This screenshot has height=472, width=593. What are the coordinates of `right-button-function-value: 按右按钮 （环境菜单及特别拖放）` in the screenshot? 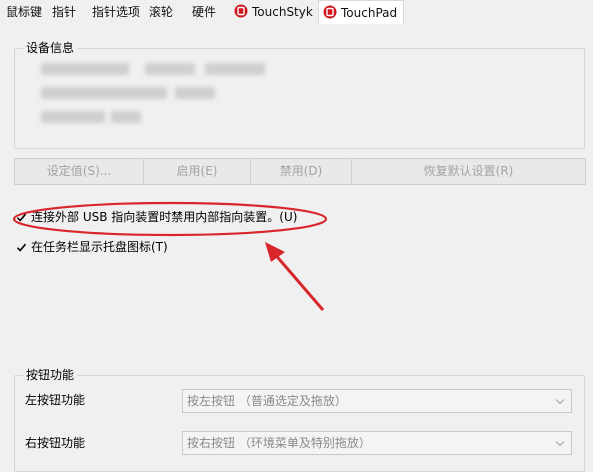 It's located at (279, 443).